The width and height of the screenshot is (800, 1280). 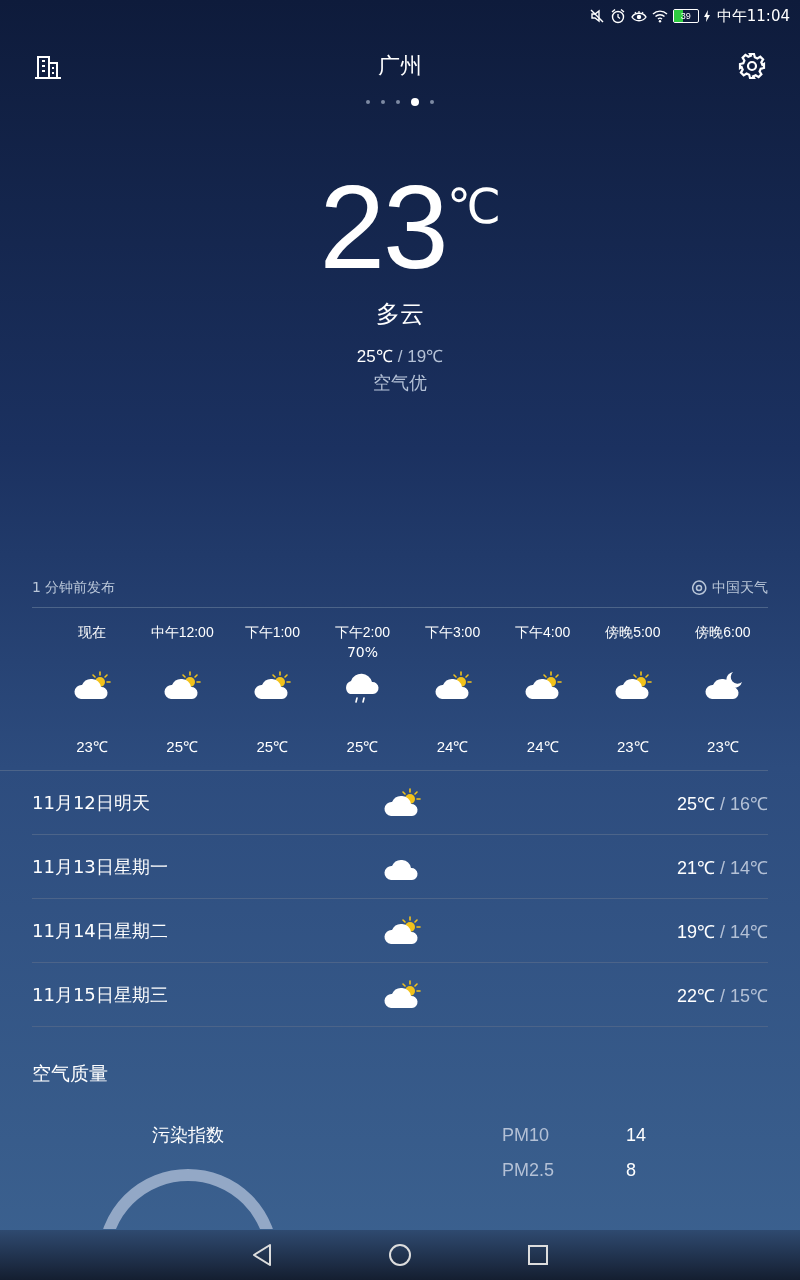 What do you see at coordinates (753, 16) in the screenshot?
I see `clock-time: 中午11:04` at bounding box center [753, 16].